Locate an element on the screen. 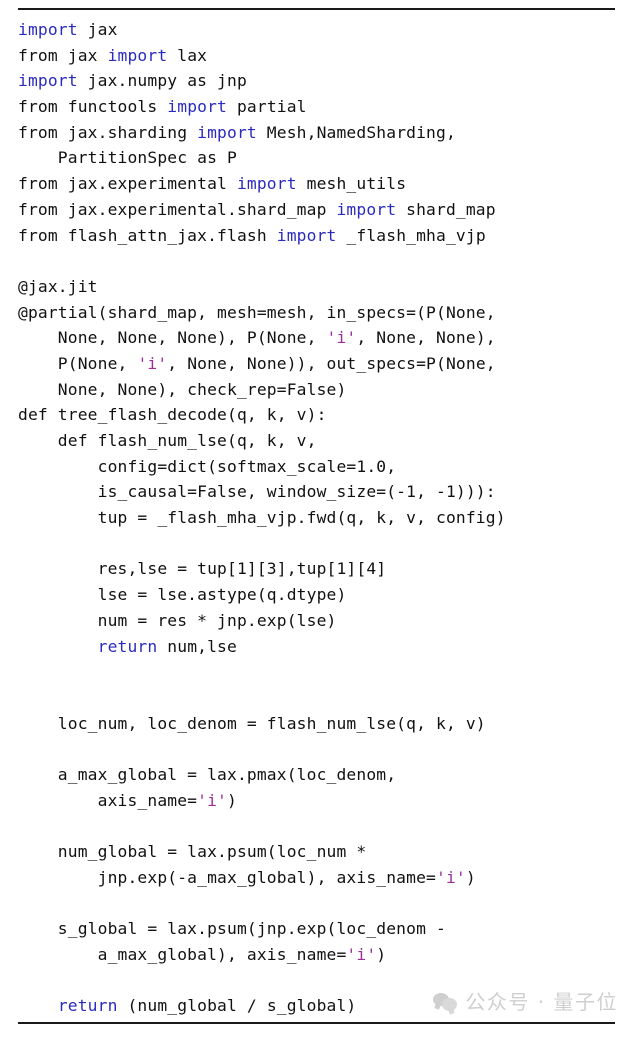 This screenshot has width=640, height=1037. code-token: a_max_global = lax.pmax(loc_denom, is located at coordinates (207, 774).